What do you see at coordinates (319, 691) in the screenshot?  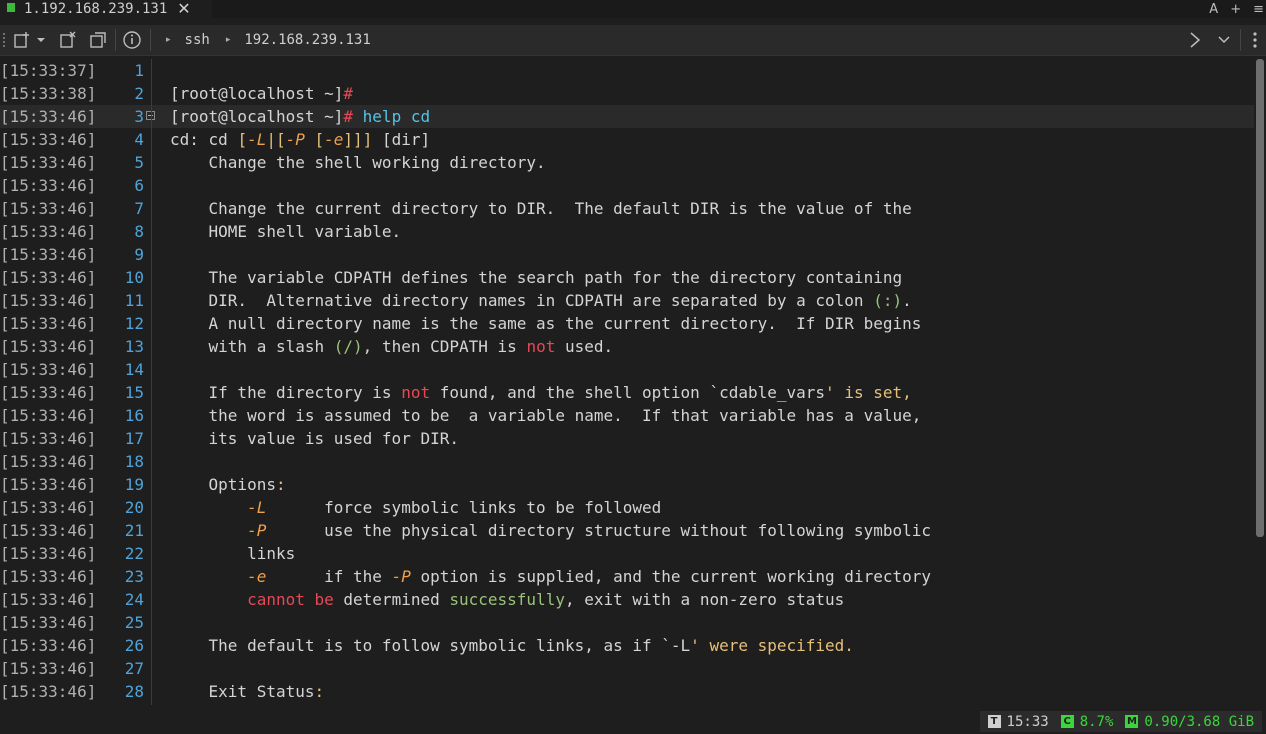 I see `text-segment: :` at bounding box center [319, 691].